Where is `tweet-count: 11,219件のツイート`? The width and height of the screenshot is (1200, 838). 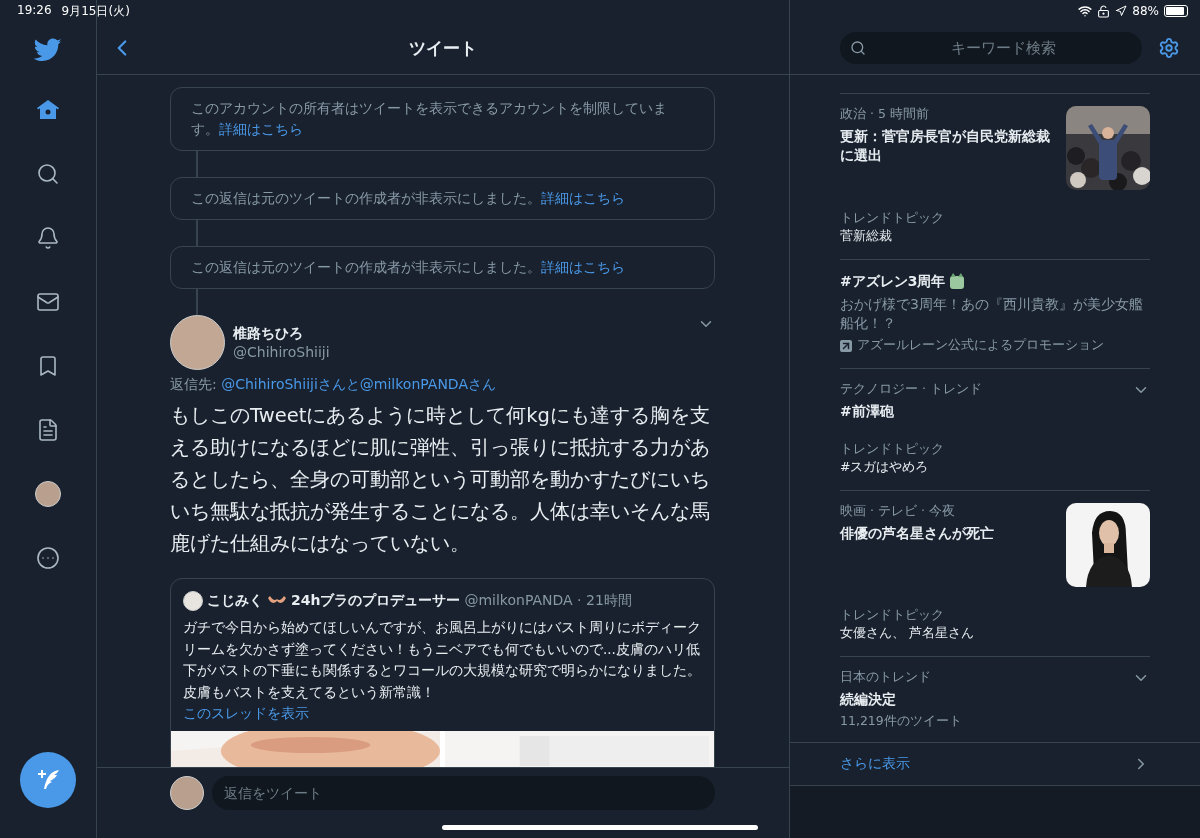 tweet-count: 11,219件のツイート is located at coordinates (901, 721).